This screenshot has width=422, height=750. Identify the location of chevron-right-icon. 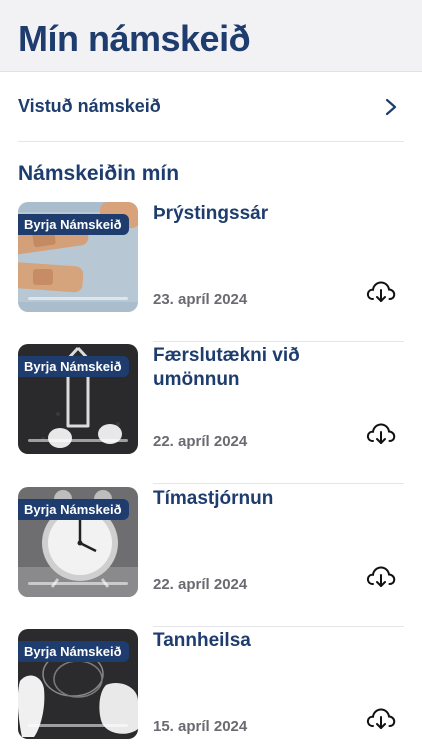
(391, 107).